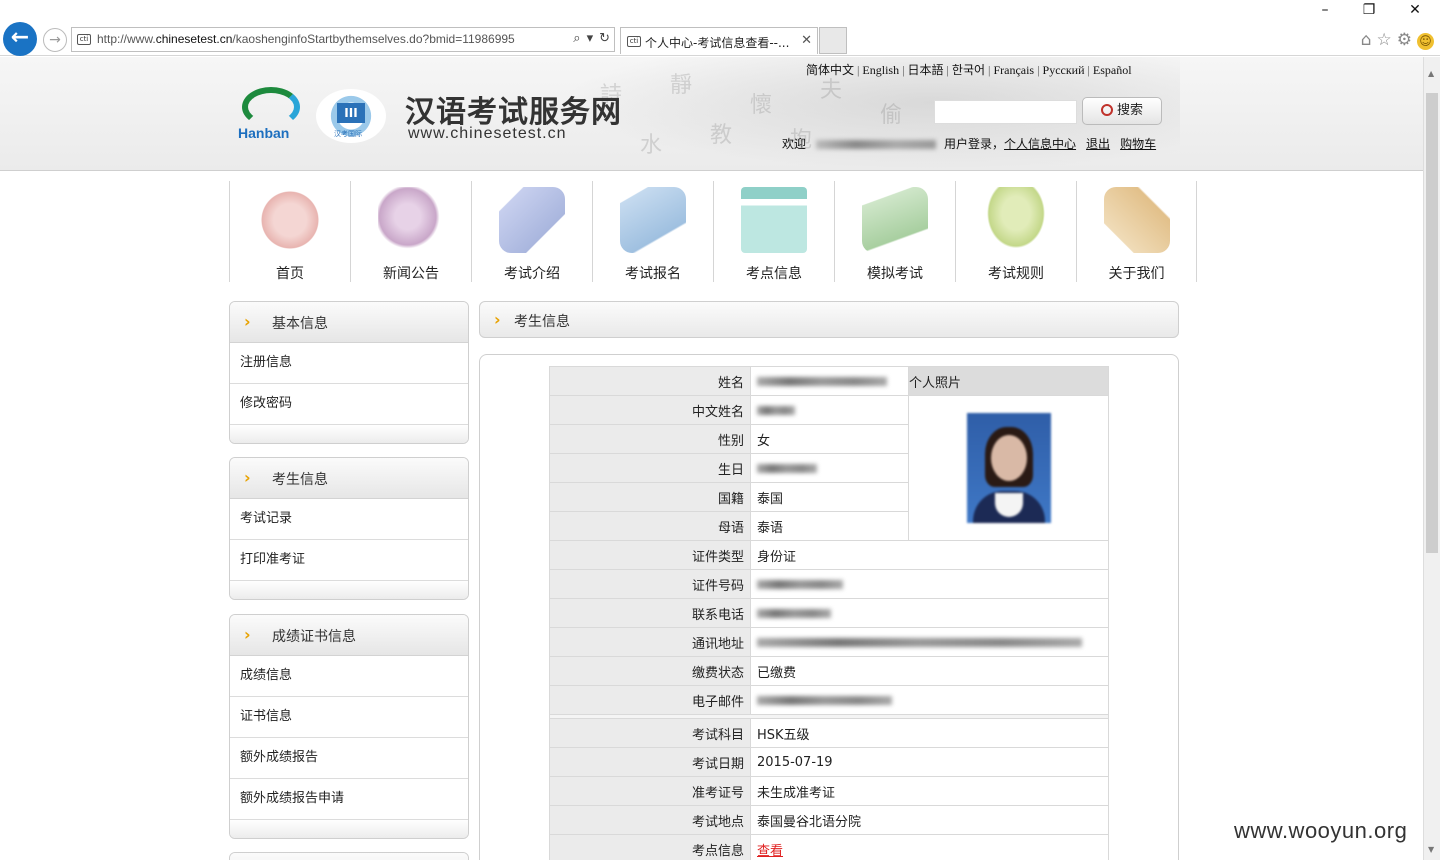 The height and width of the screenshot is (860, 1440). Describe the element at coordinates (84, 39) in the screenshot. I see `site-favicon-icon: cti` at that location.